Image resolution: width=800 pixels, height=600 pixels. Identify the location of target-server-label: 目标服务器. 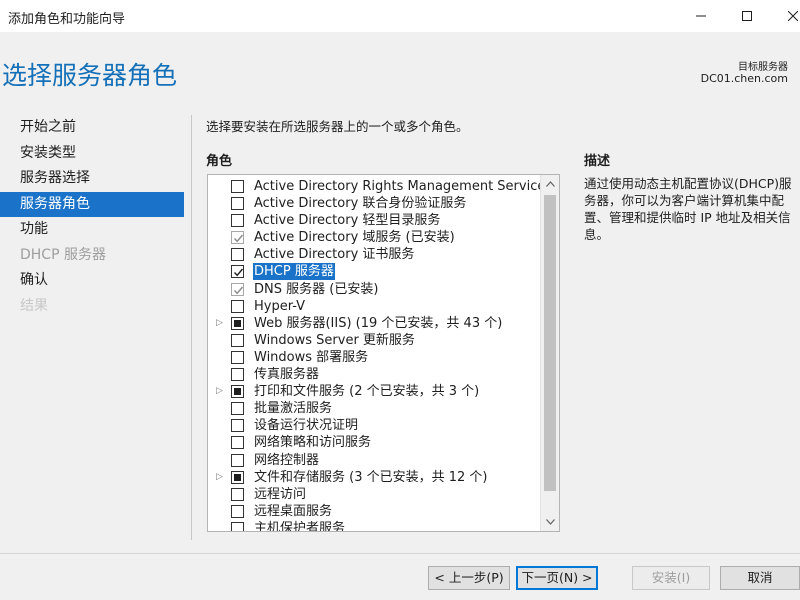
(763, 67).